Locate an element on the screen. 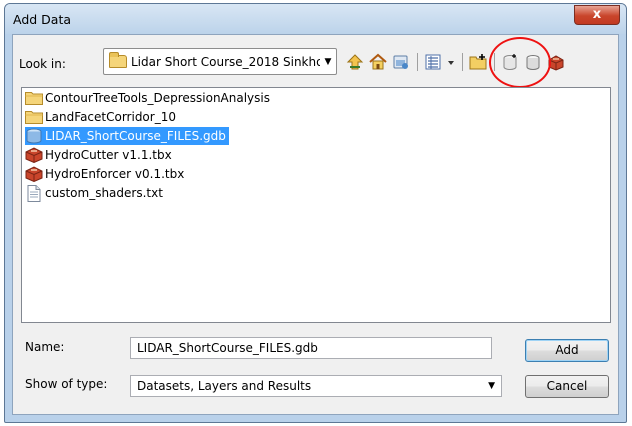 The image size is (632, 426). list-item: ContourTreeTools_DepressionAnalysis is located at coordinates (149, 98).